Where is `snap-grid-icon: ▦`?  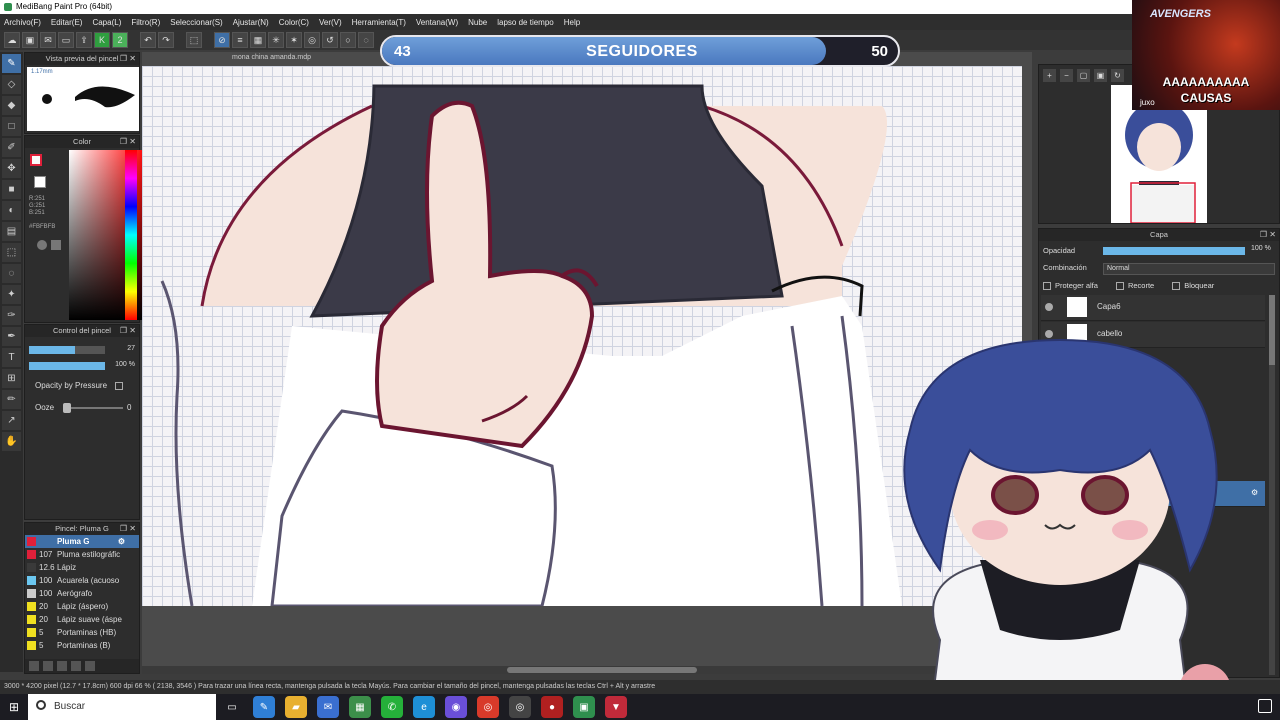
snap-grid-icon: ▦ is located at coordinates (258, 40).